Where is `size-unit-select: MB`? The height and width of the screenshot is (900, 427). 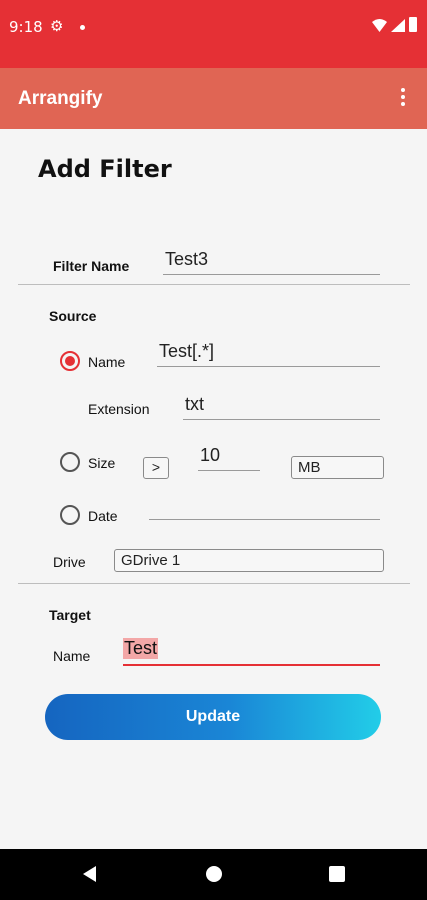
size-unit-select: MB is located at coordinates (337, 467).